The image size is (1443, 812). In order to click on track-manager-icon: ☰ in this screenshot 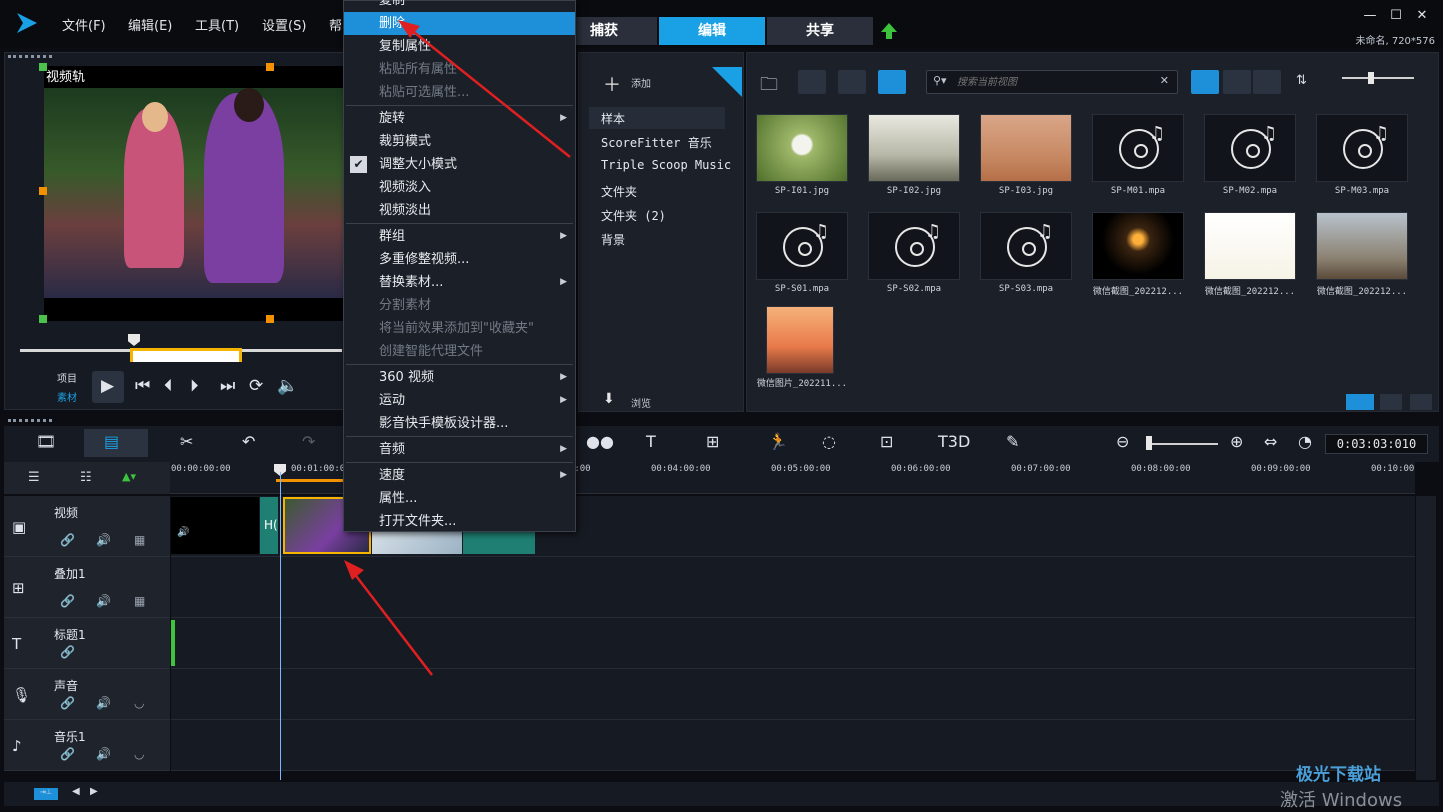, I will do `click(34, 477)`.